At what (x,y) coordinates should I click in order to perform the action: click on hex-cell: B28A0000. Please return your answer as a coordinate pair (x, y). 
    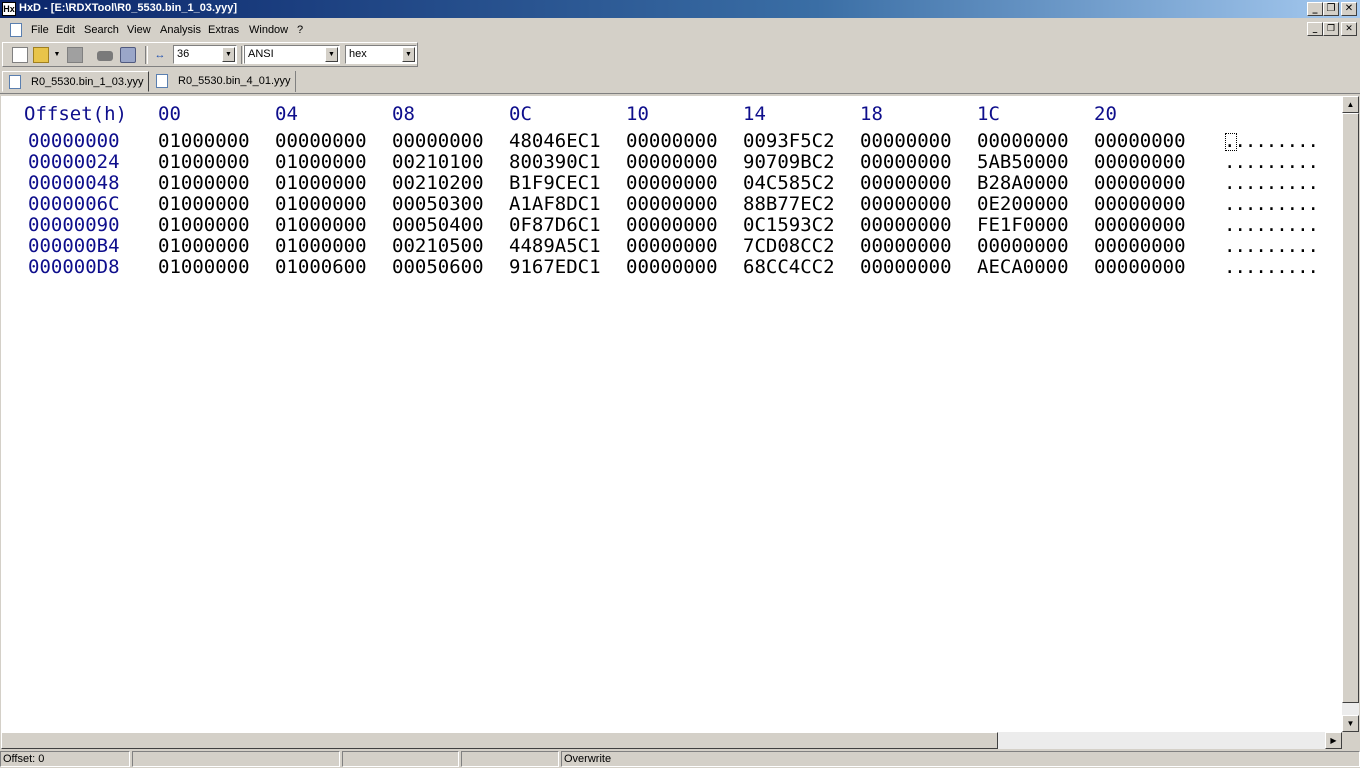
    Looking at the image, I should click on (1023, 183).